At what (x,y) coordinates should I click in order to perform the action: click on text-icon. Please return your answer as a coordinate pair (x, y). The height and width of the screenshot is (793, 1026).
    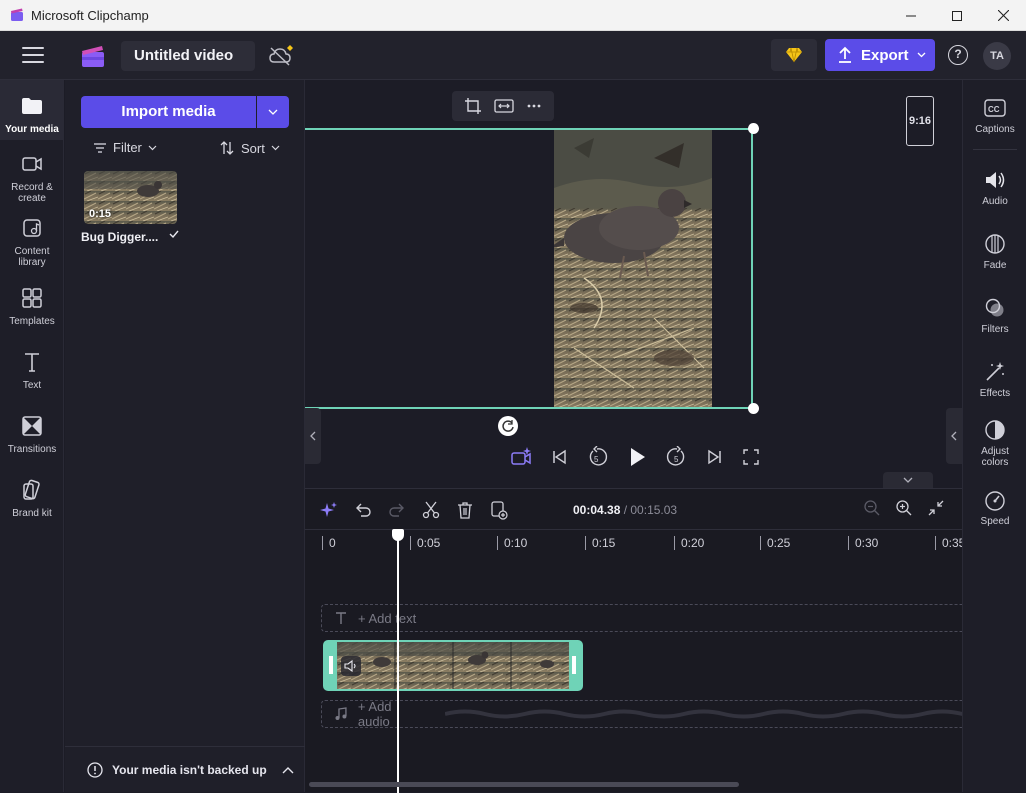
    Looking at the image, I should click on (32, 362).